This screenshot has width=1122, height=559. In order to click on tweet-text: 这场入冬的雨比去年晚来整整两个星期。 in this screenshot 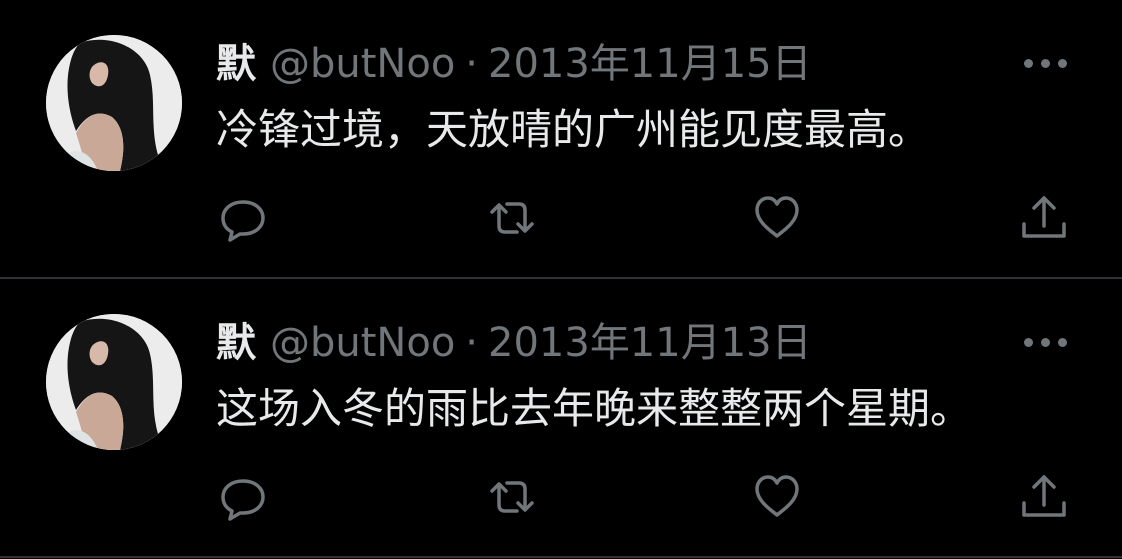, I will do `click(594, 408)`.